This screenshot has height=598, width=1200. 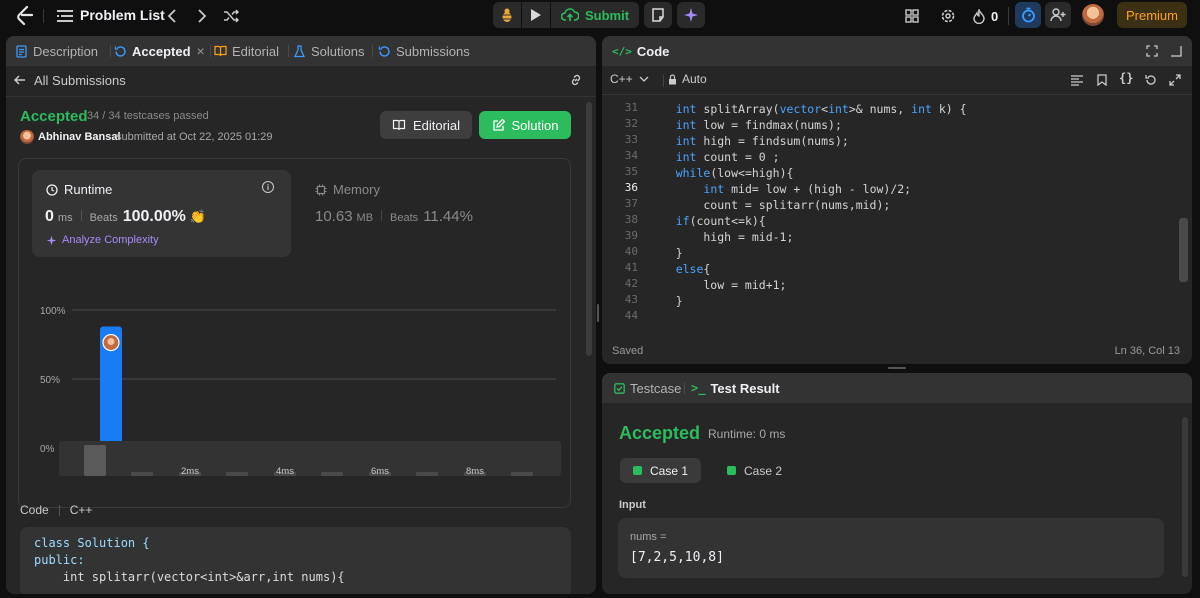 What do you see at coordinates (372, 51) in the screenshot?
I see `tab-separator` at bounding box center [372, 51].